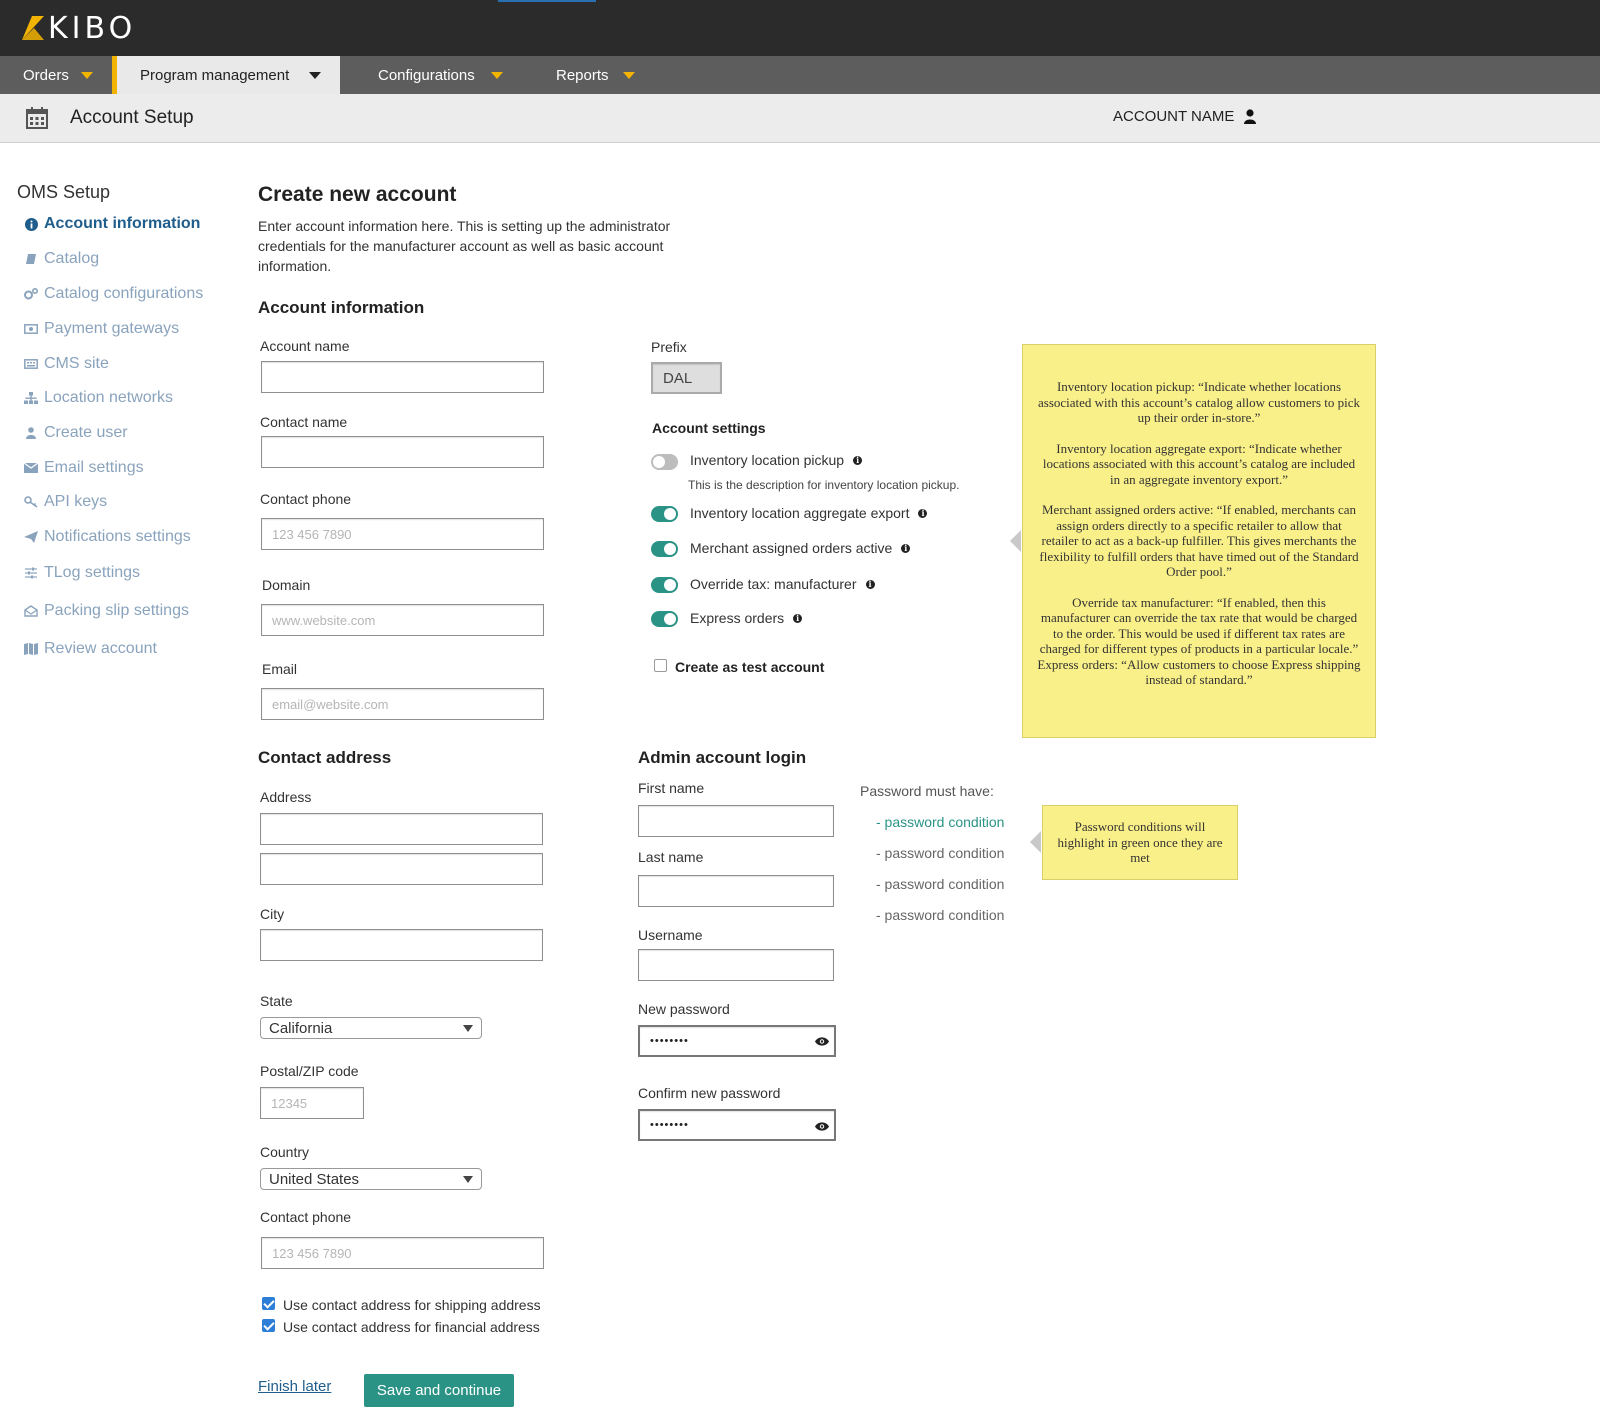  I want to click on prefix-label: Prefix, so click(669, 347).